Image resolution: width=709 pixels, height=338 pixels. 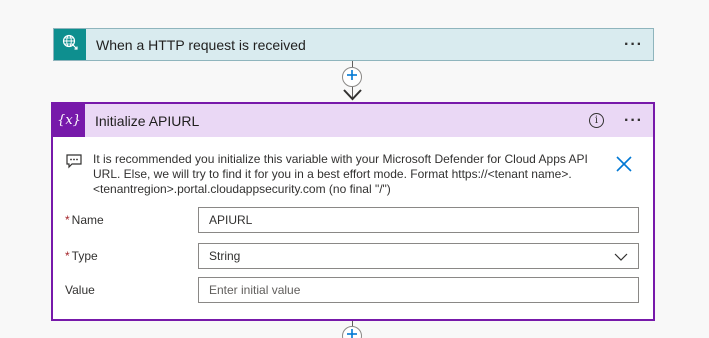 I want to click on trigger-icon-box, so click(x=70, y=44).